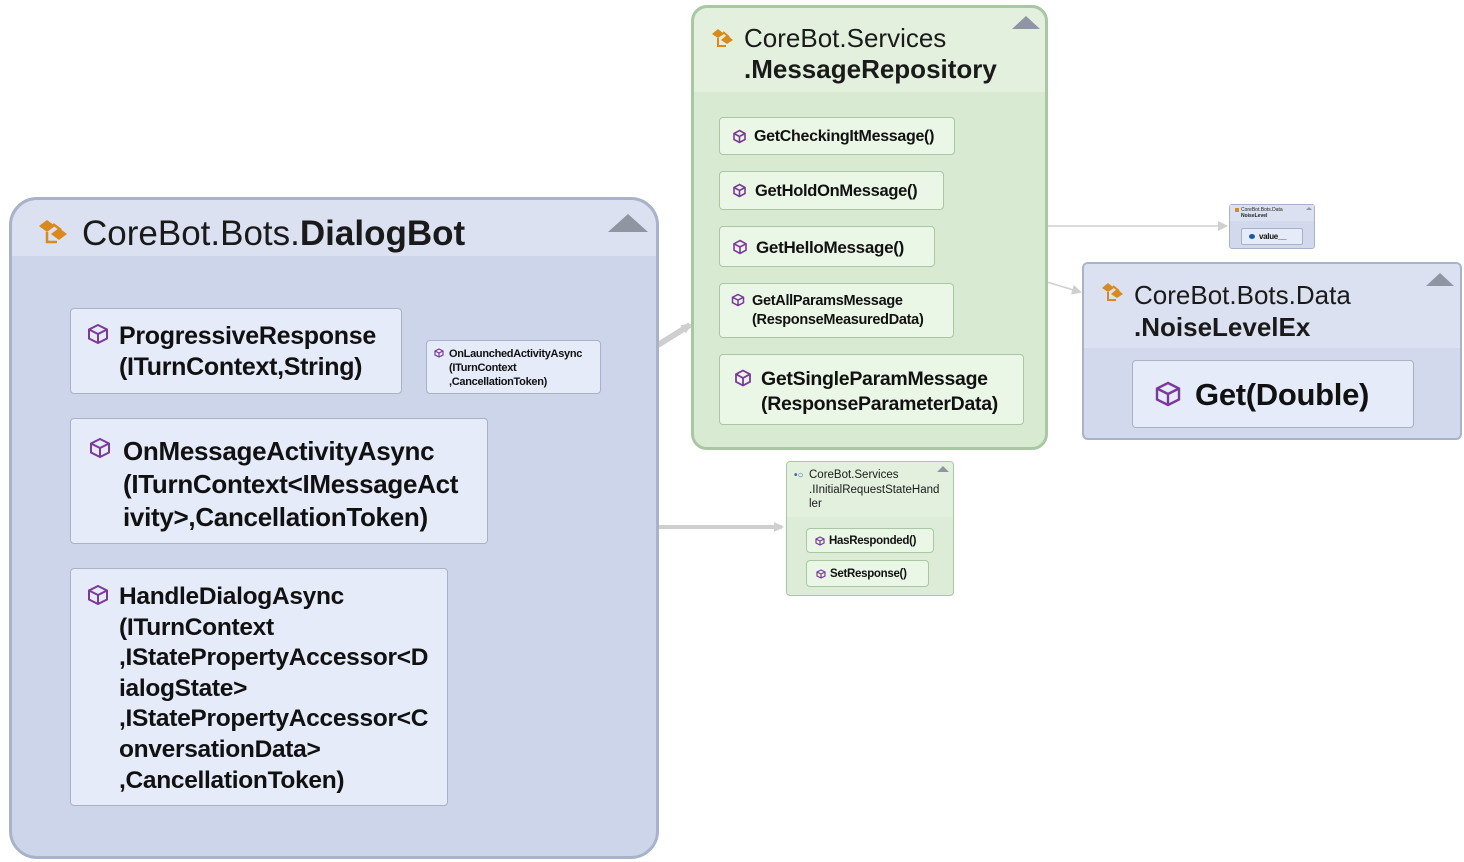  I want to click on method-setresponse: SetResponse(), so click(867, 573).